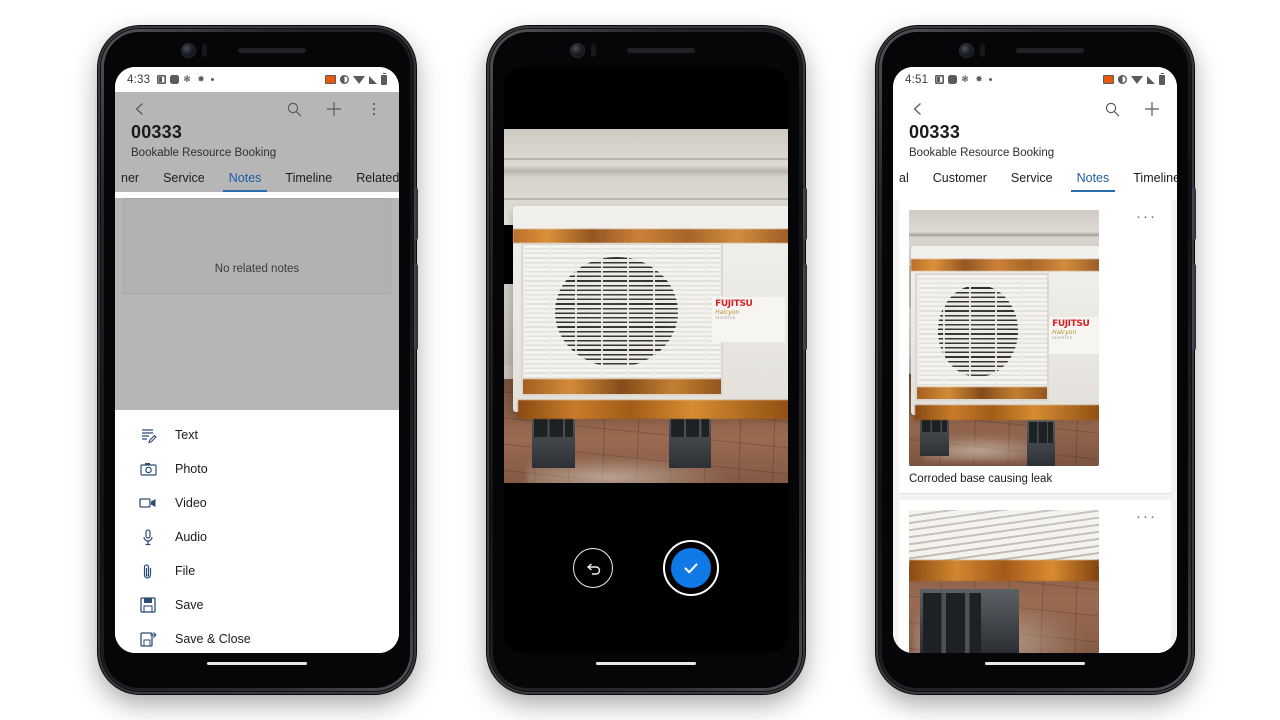  What do you see at coordinates (593, 568) in the screenshot?
I see `undo-icon` at bounding box center [593, 568].